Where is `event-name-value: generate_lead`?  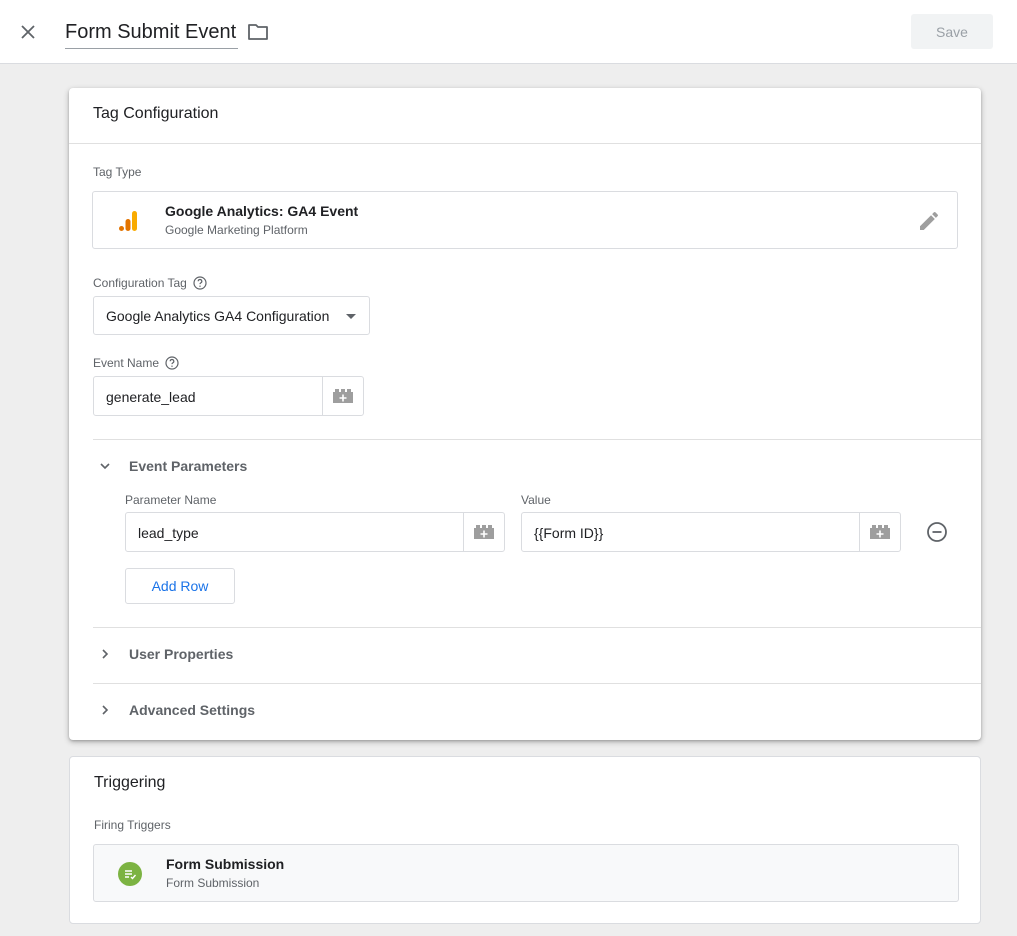
event-name-value: generate_lead is located at coordinates (151, 397).